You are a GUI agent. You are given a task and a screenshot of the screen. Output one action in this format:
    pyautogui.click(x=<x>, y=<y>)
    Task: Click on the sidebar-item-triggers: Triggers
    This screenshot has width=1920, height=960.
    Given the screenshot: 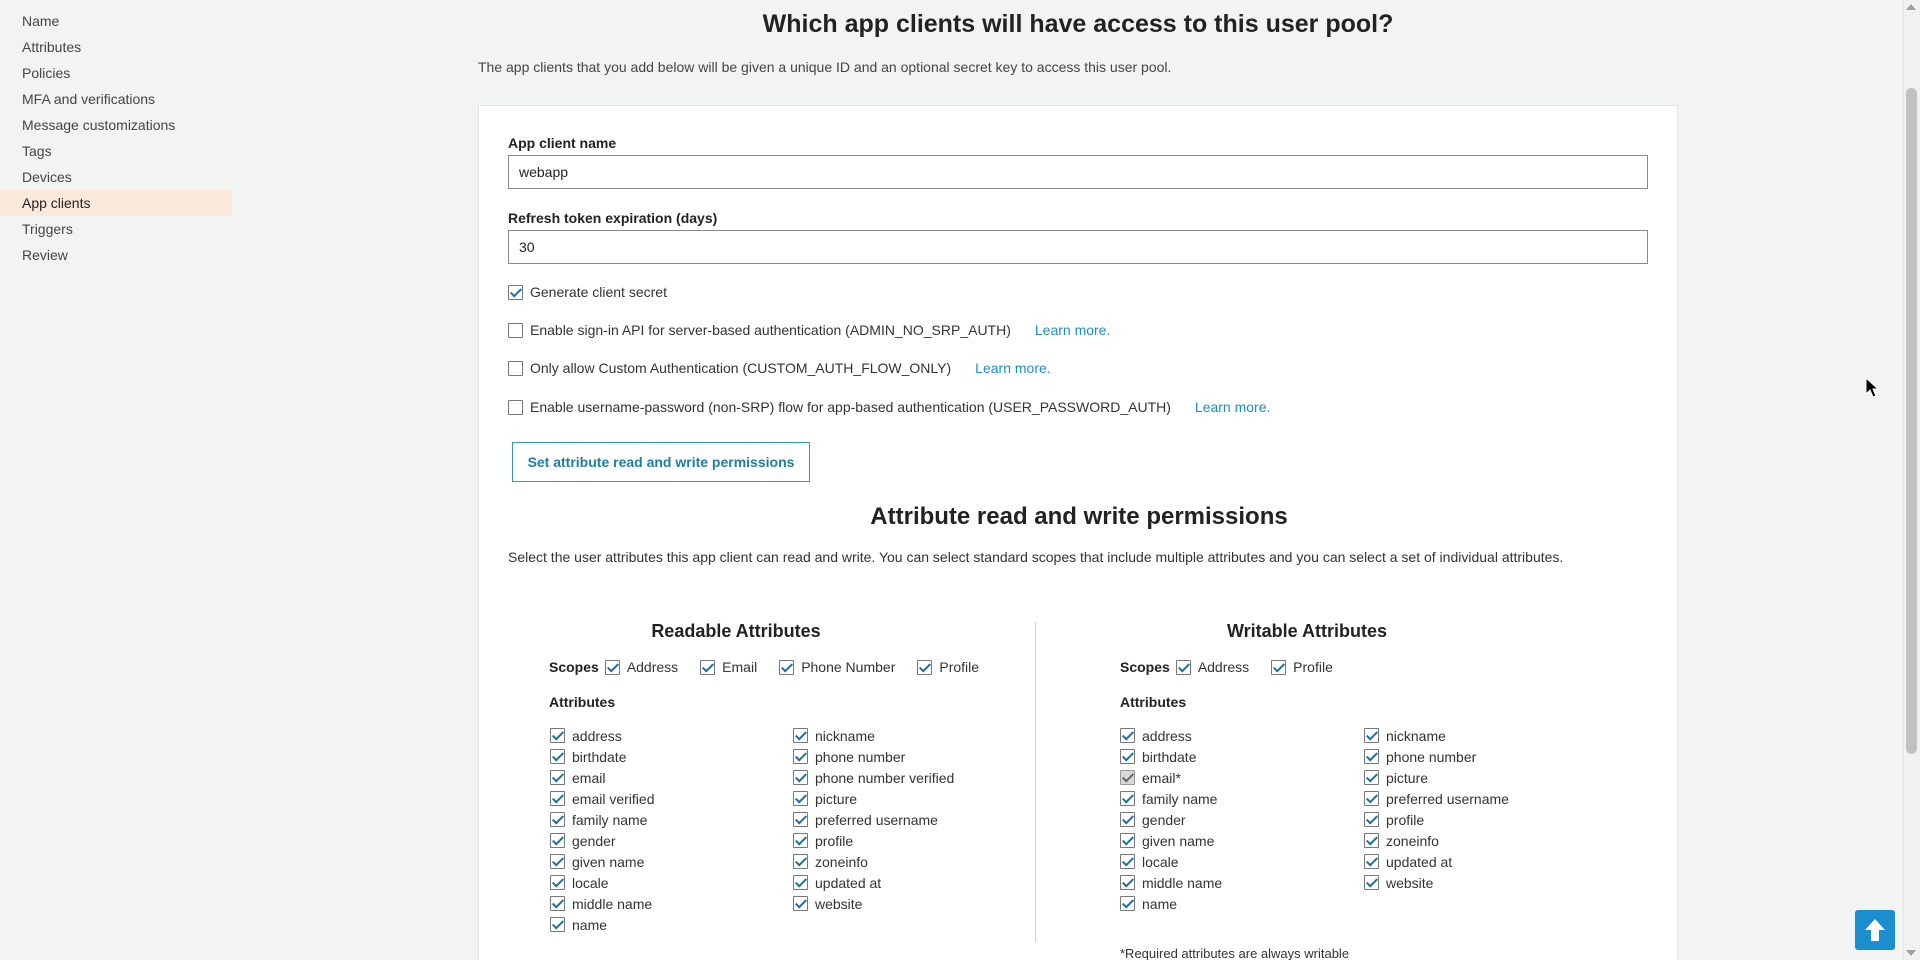 What is the action you would take?
    pyautogui.click(x=116, y=229)
    